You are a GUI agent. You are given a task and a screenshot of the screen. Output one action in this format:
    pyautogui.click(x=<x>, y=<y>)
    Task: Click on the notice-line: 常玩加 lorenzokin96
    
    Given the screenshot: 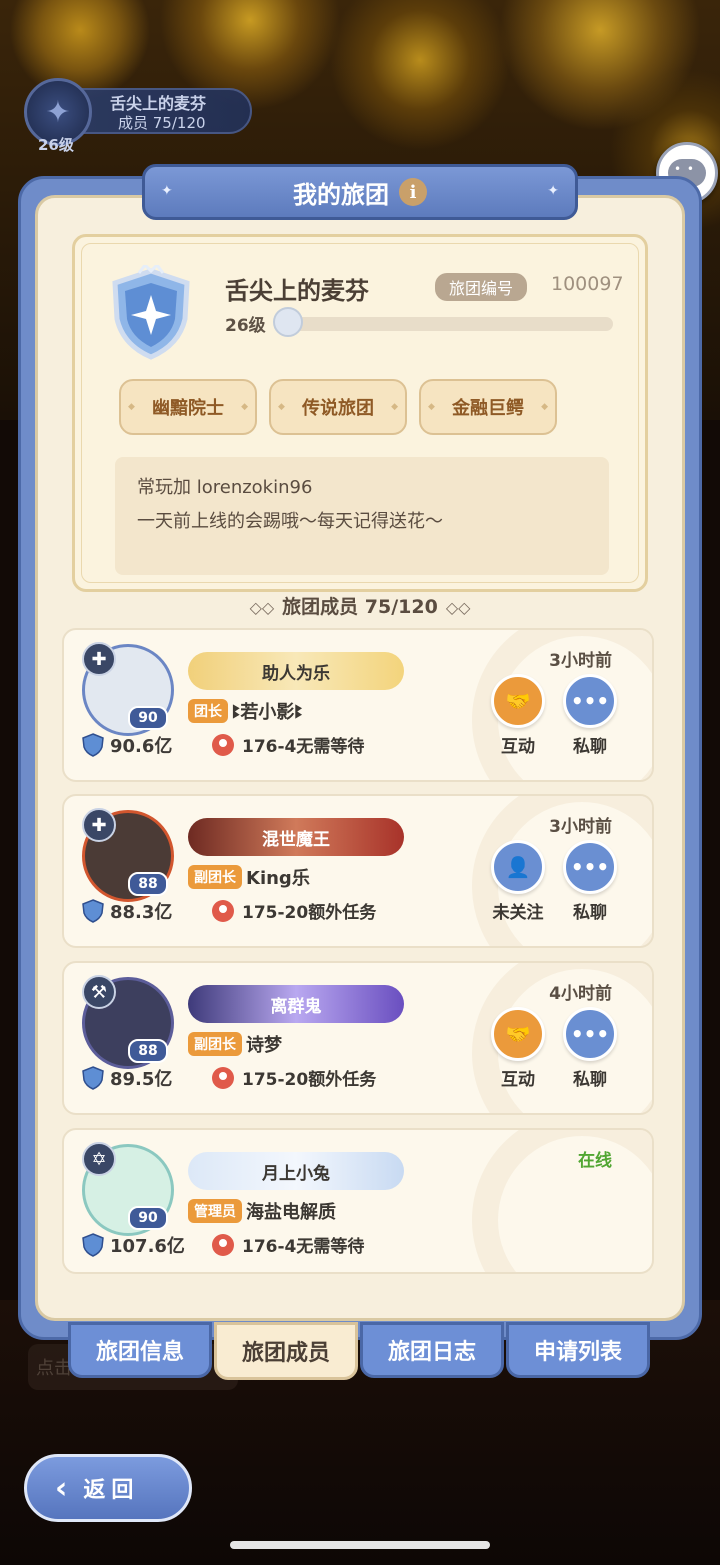 What is the action you would take?
    pyautogui.click(x=225, y=487)
    